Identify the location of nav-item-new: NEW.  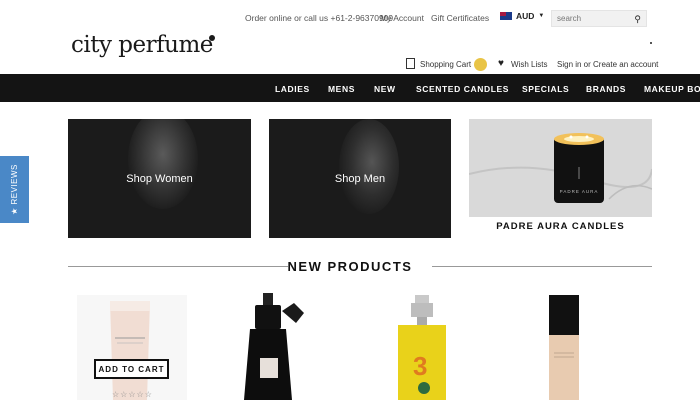
(385, 89).